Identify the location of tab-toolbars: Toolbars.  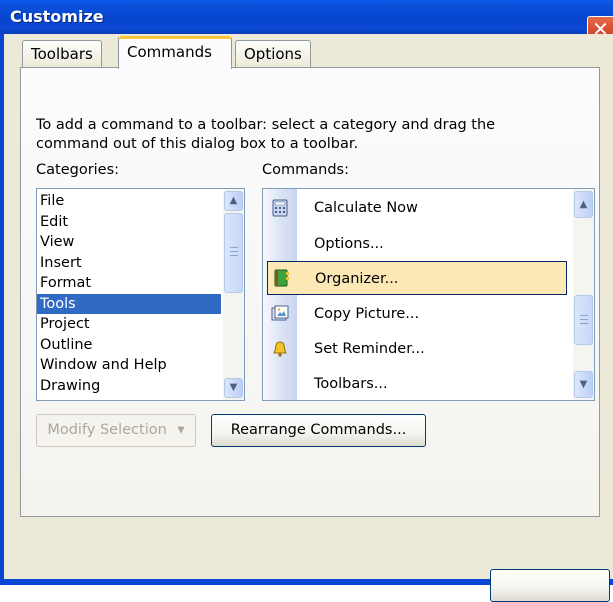
(62, 54).